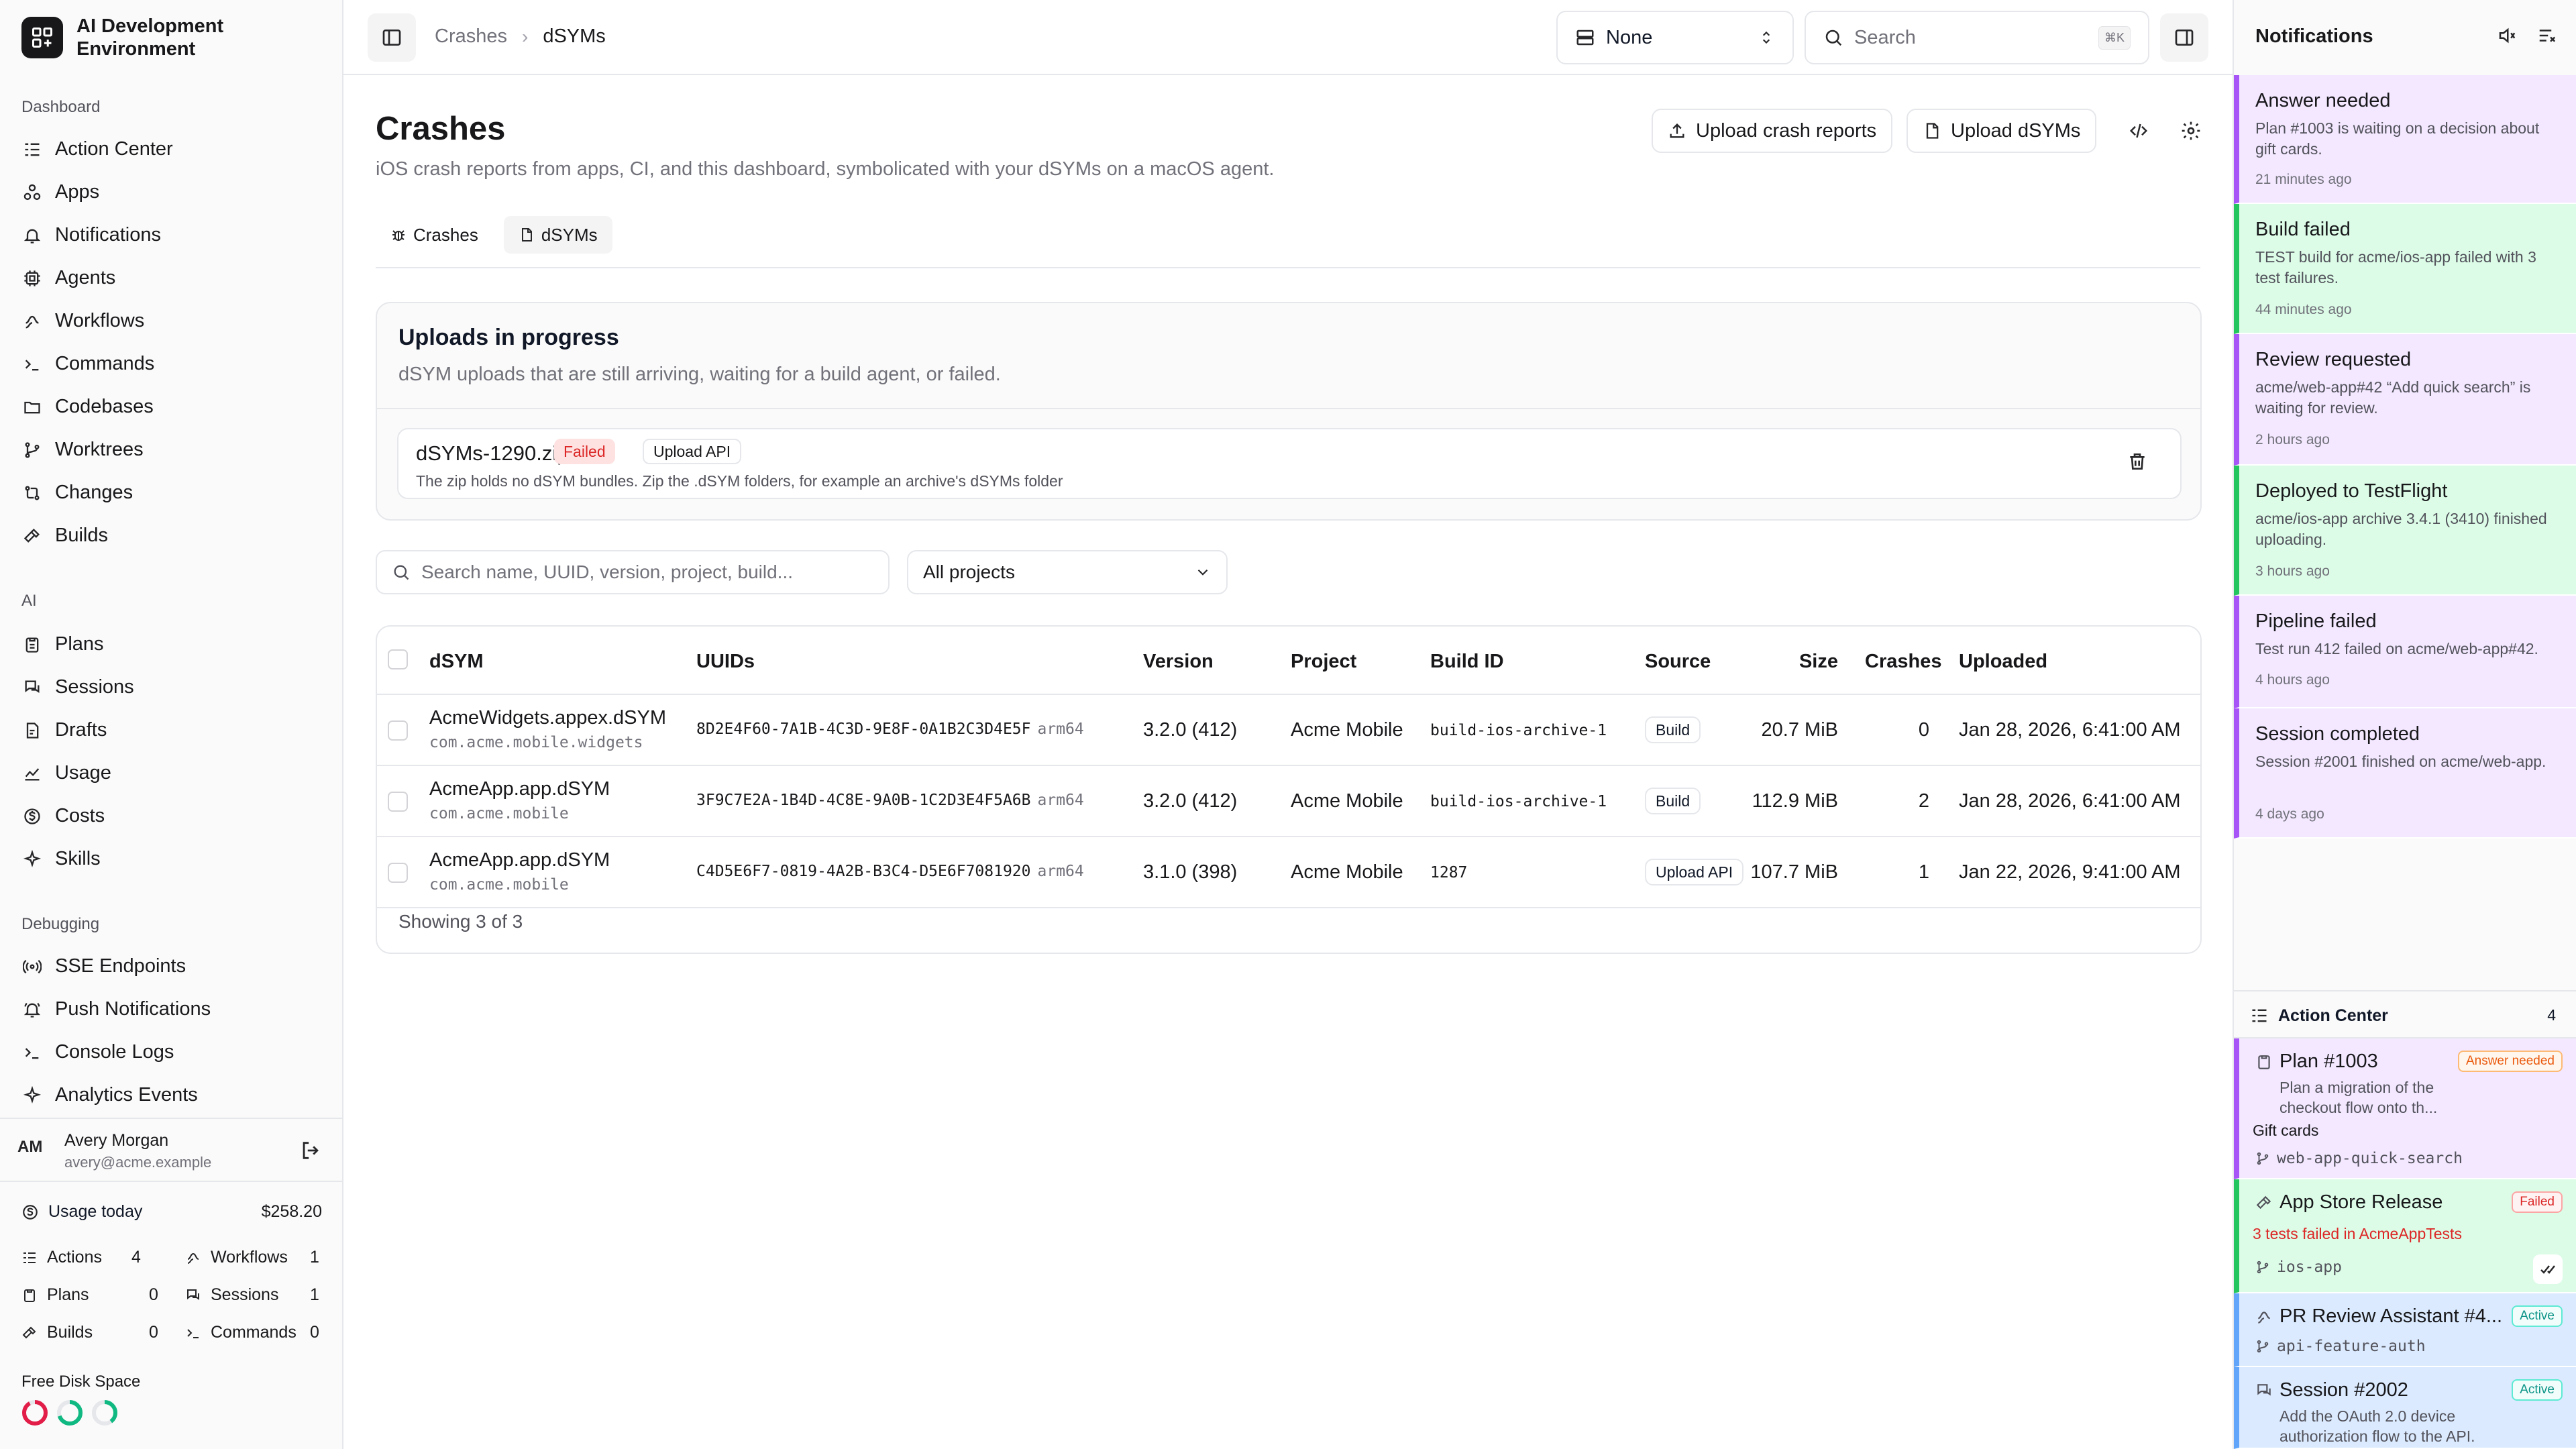 The width and height of the screenshot is (2576, 1449). Describe the element at coordinates (55, 1295) in the screenshot. I see `stat-plans: Plans` at that location.